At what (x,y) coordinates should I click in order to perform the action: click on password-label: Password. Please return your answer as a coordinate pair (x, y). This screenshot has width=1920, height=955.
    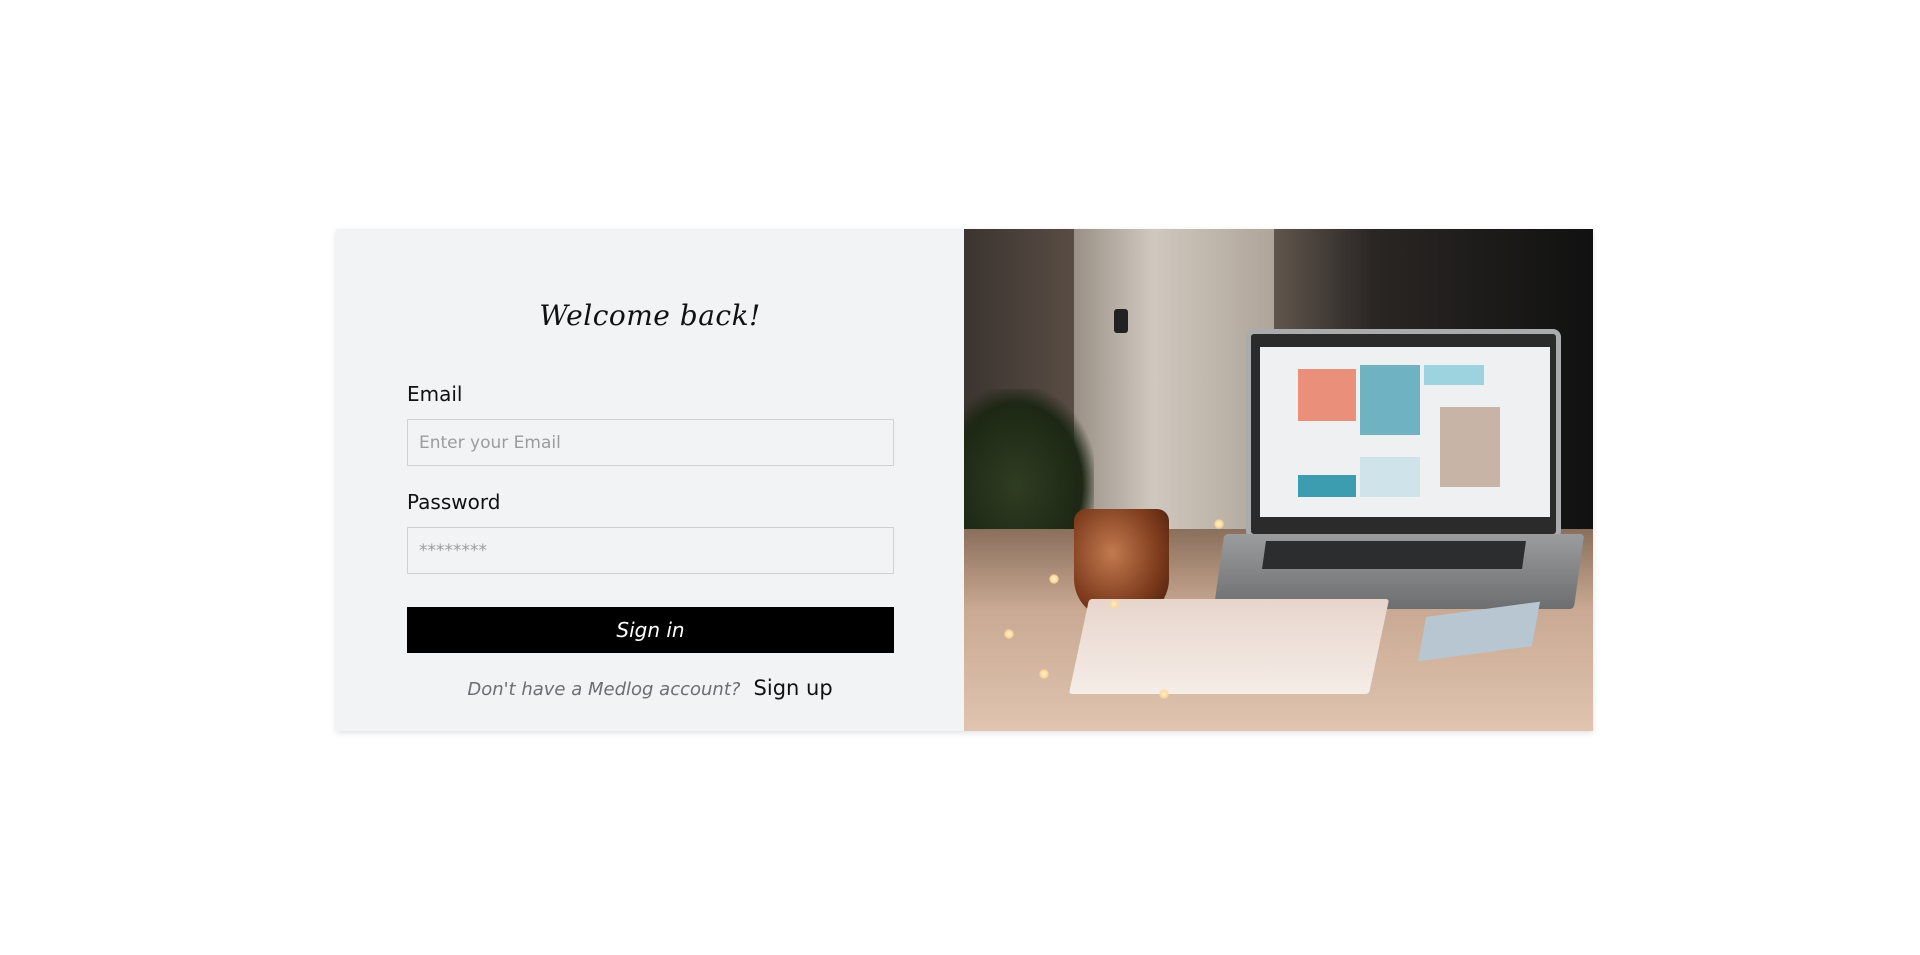
    Looking at the image, I should click on (454, 502).